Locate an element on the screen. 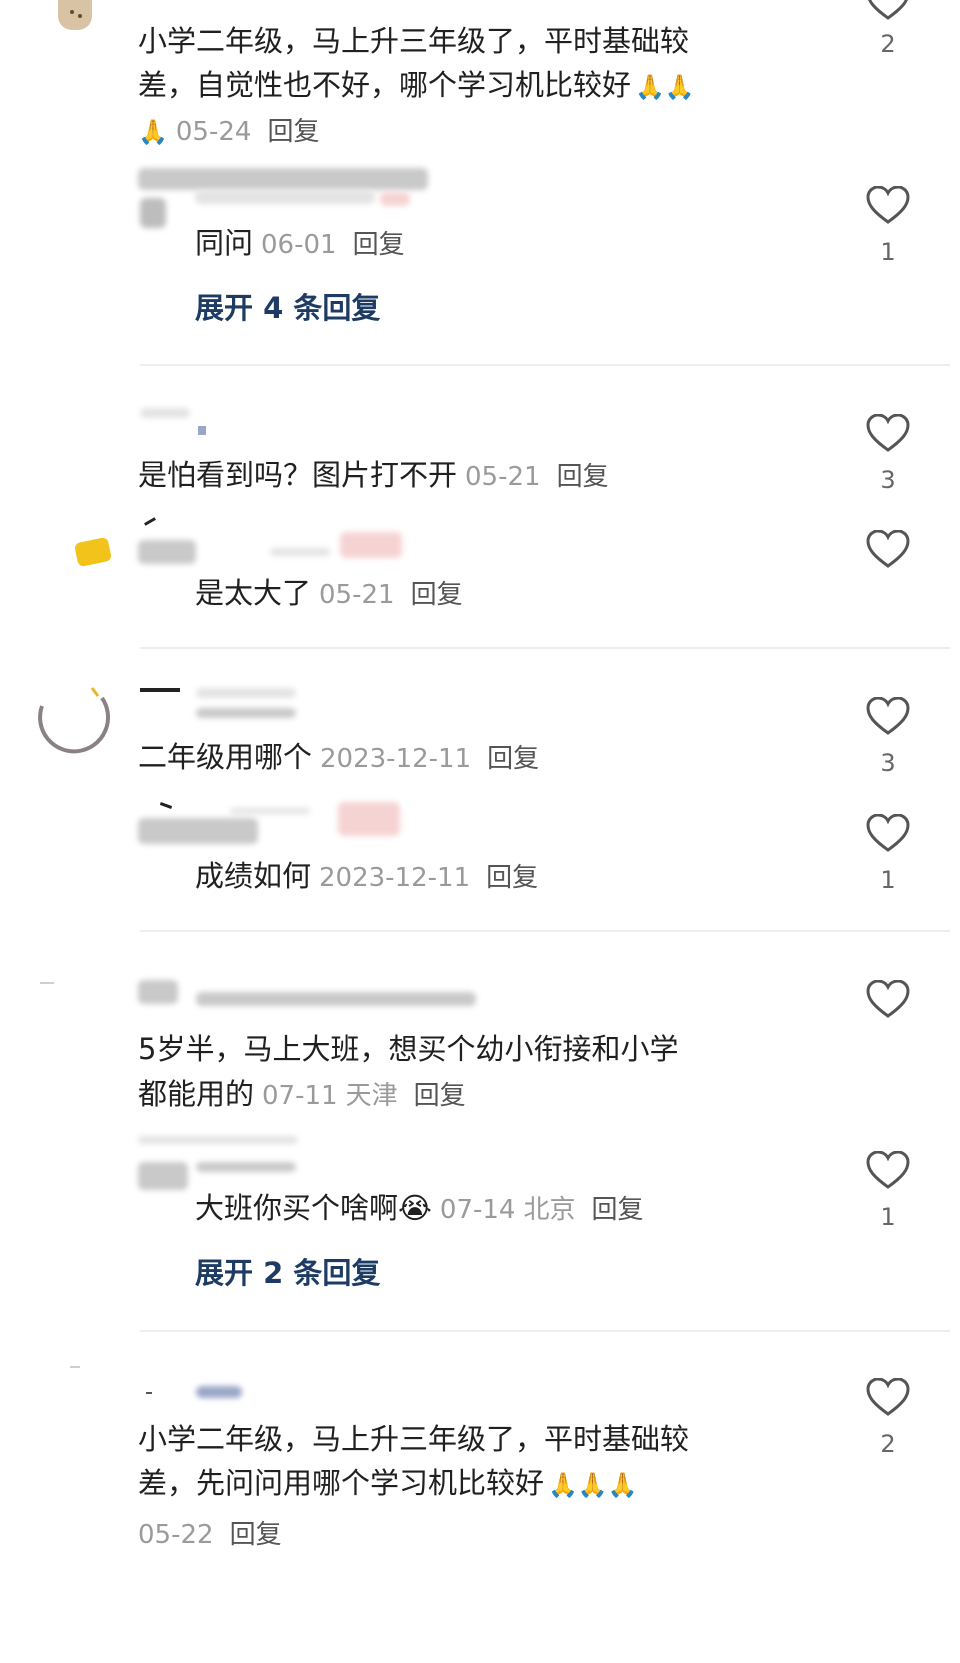 The image size is (960, 1663). reply-date: 2023-12-11 is located at coordinates (395, 878).